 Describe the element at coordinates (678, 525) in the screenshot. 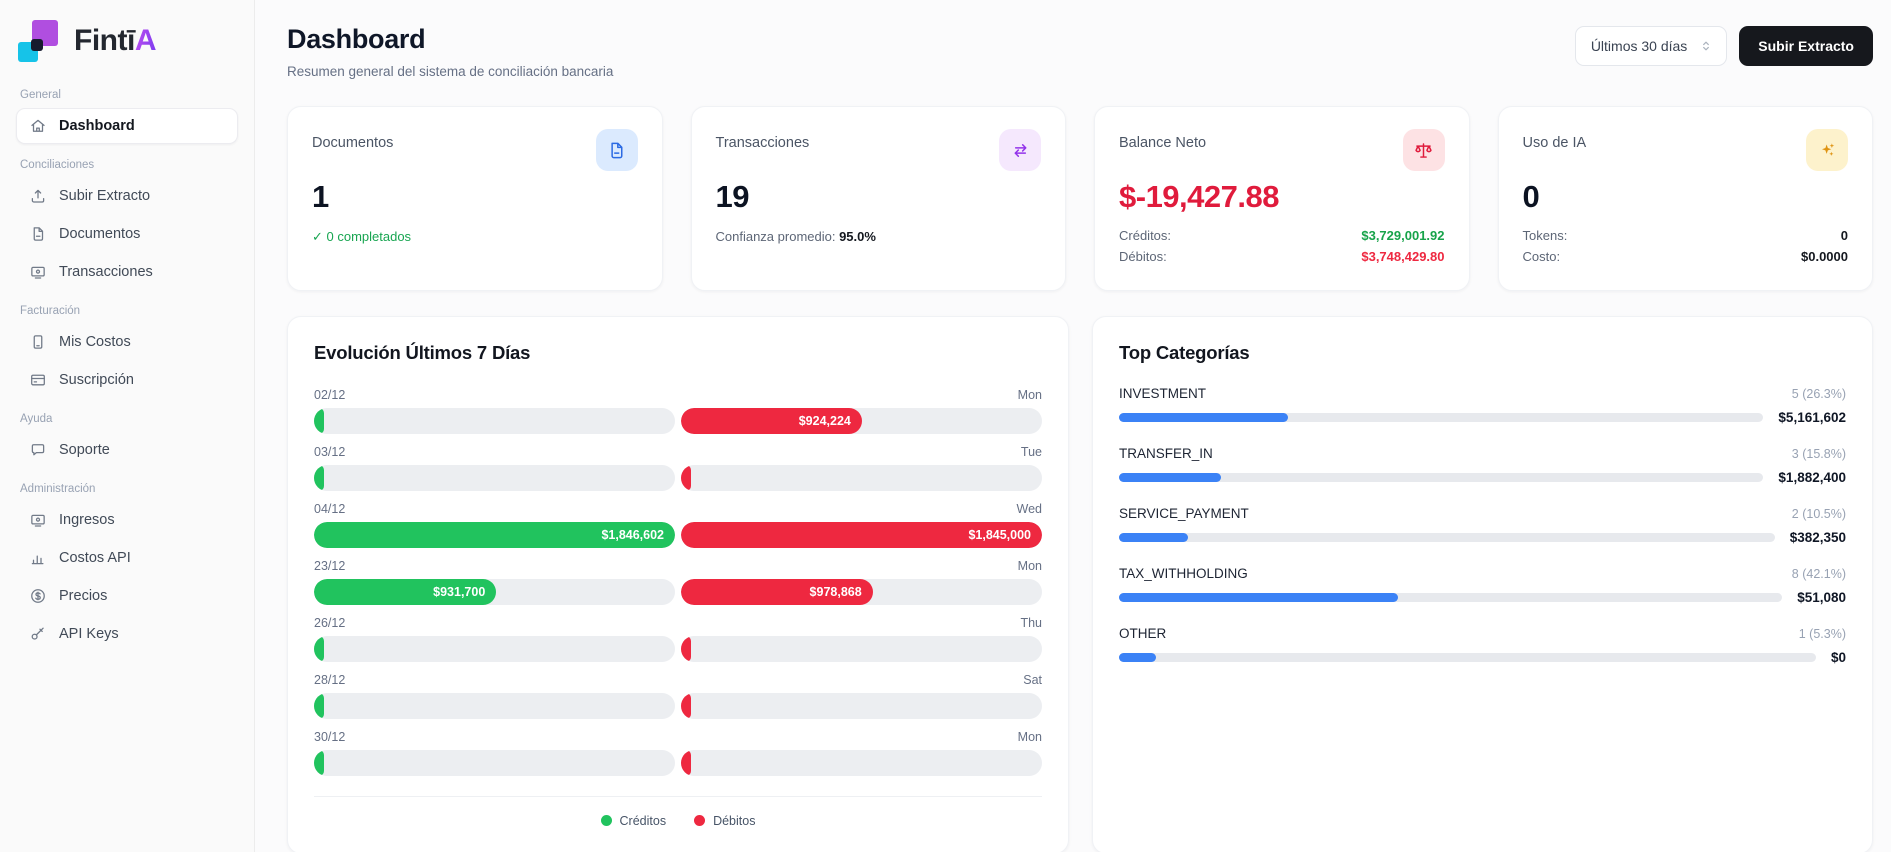

I see `chart-row: 04/12 Wed $1,846,602 $1,845,000` at that location.